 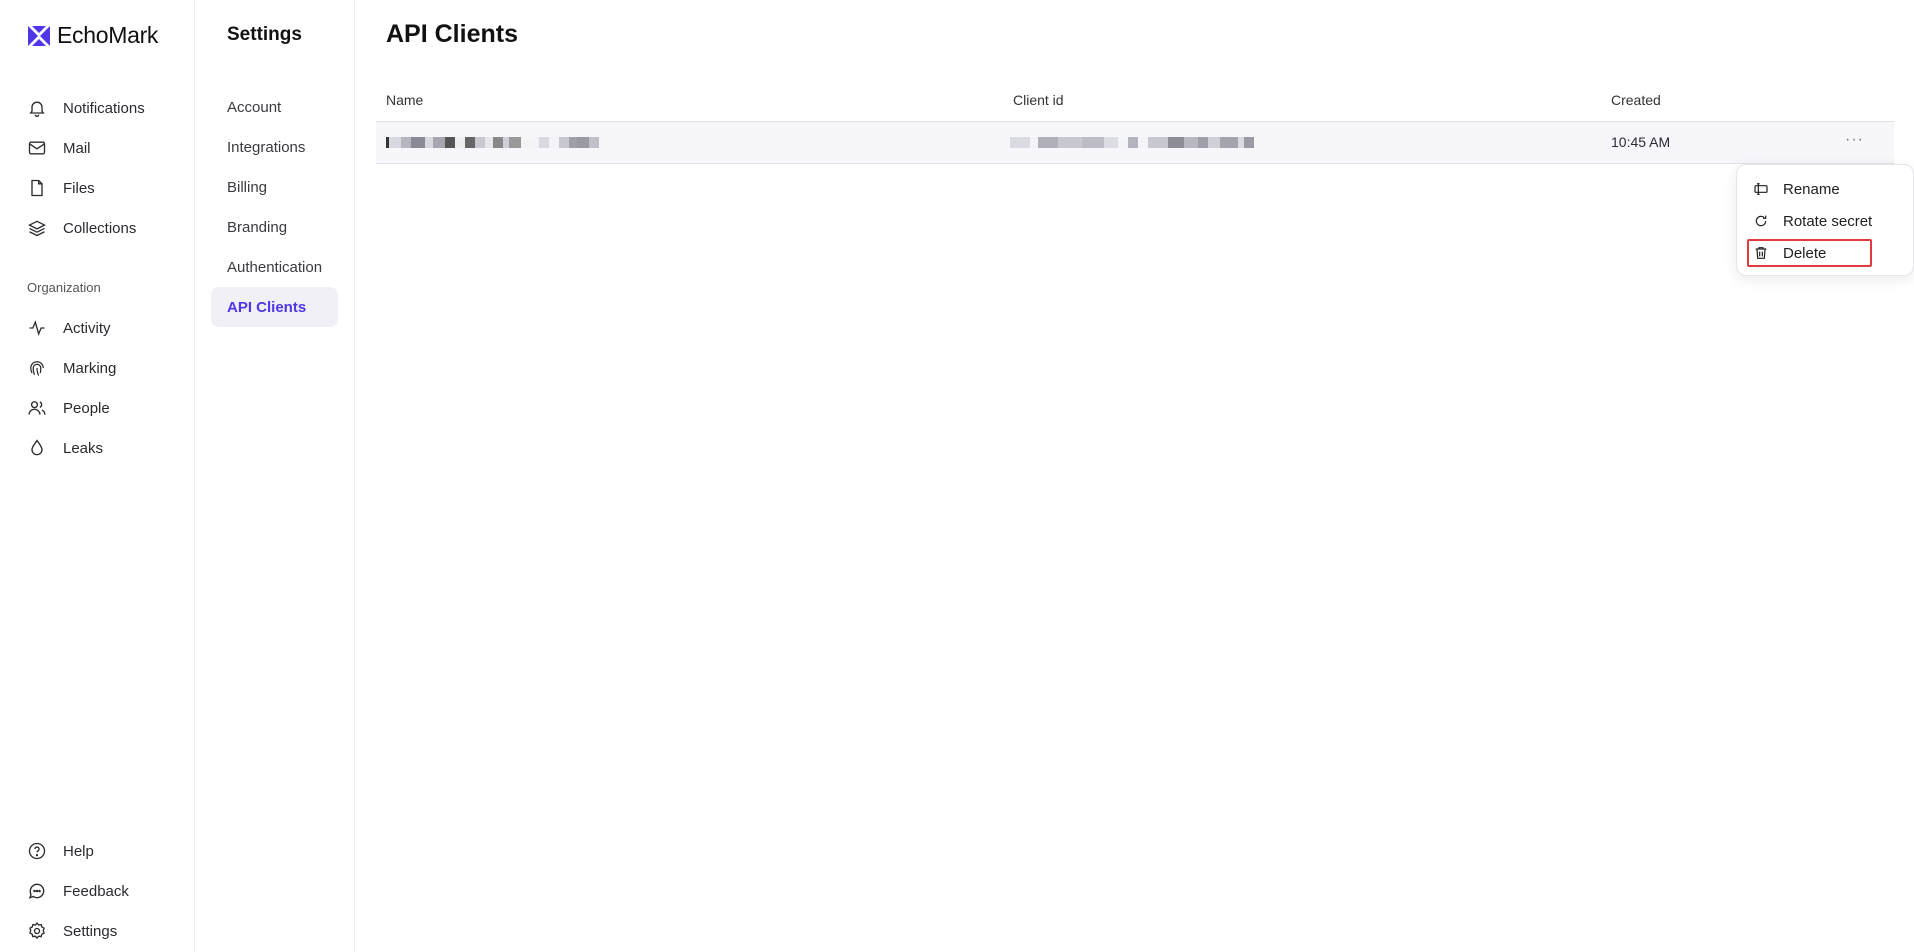 I want to click on brand-name: EchoMark, so click(x=108, y=35).